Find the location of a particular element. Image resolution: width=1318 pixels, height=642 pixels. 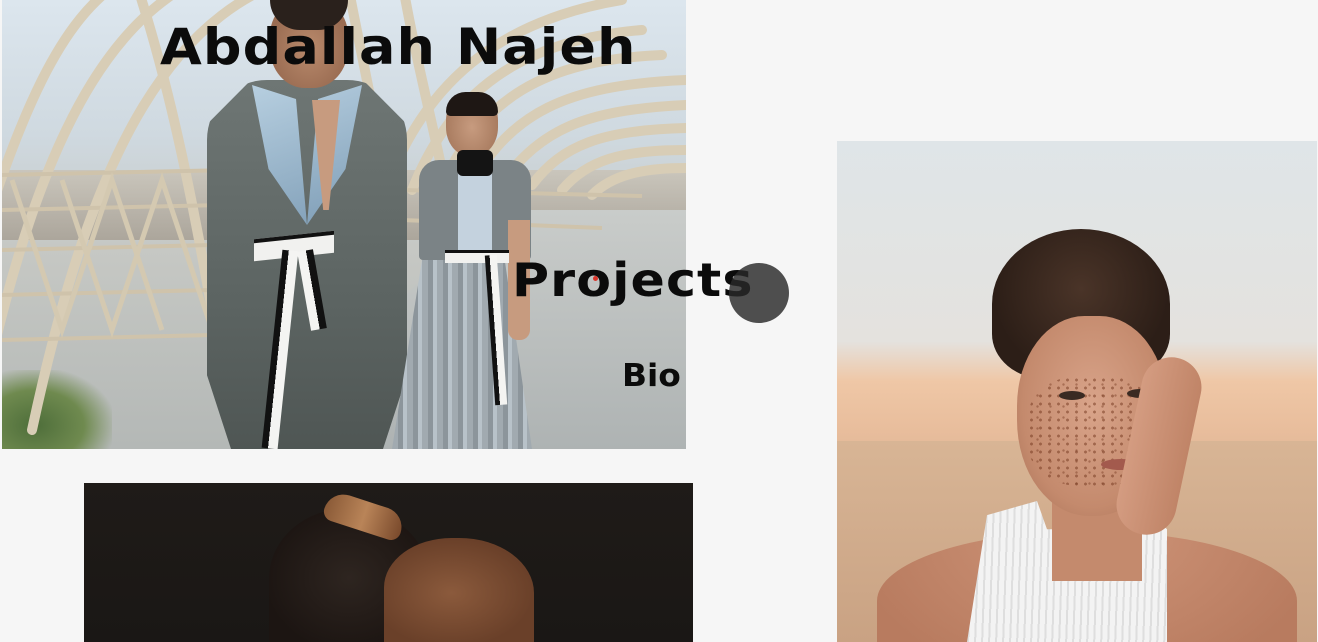

site-title: Abdallah Najeh is located at coordinates (398, 47).